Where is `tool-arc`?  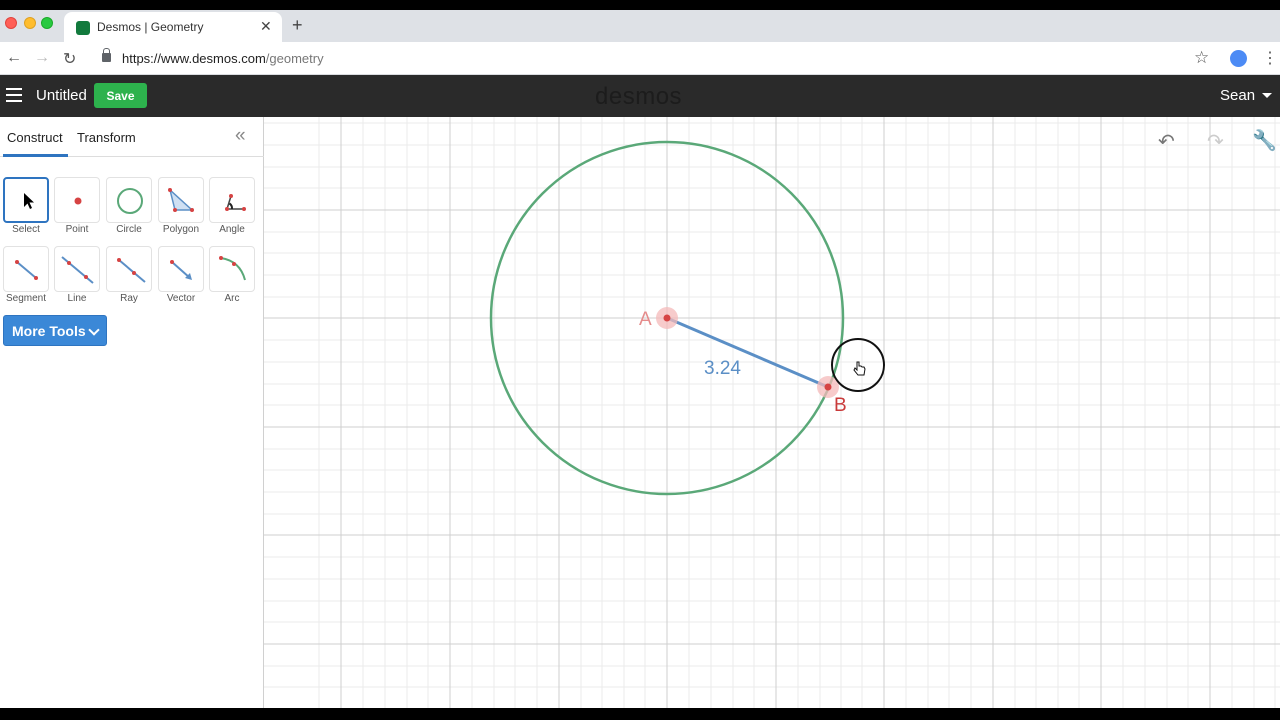 tool-arc is located at coordinates (232, 269).